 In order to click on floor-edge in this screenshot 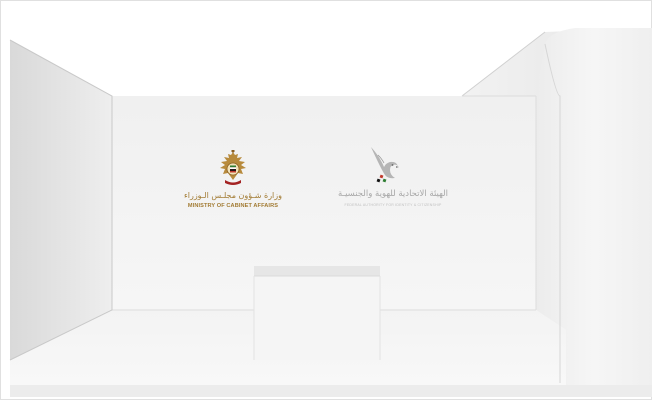, I will do `click(331, 391)`.